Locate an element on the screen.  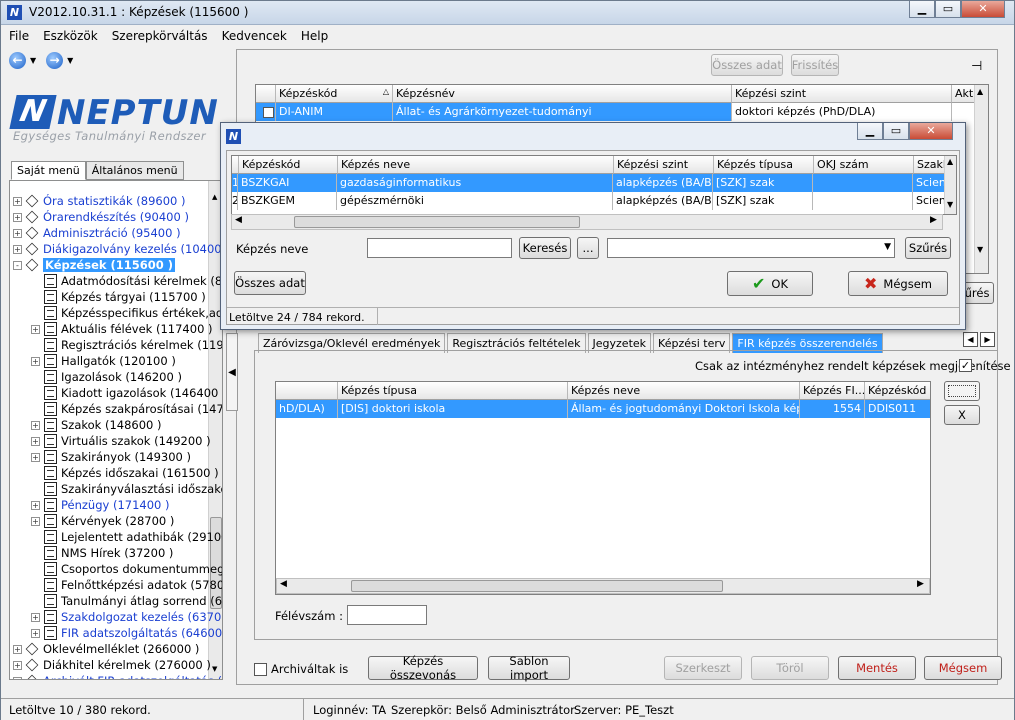
dialog-grid-scrollbar: ▲ ▼ is located at coordinates (950, 185).